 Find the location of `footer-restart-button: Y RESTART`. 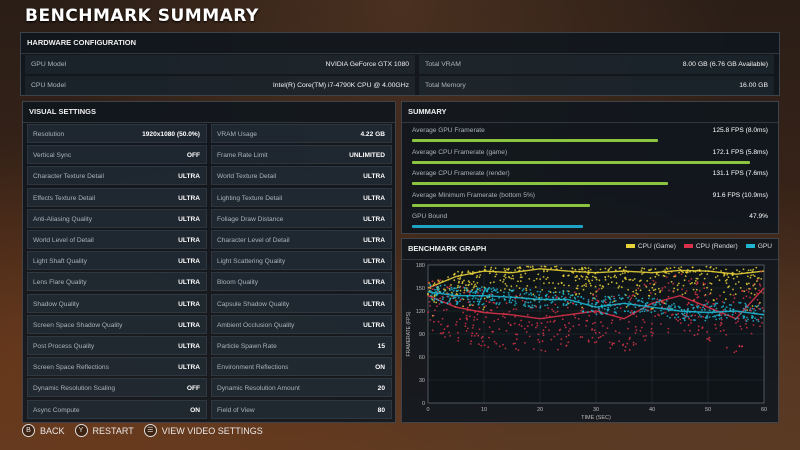

footer-restart-button: Y RESTART is located at coordinates (104, 430).